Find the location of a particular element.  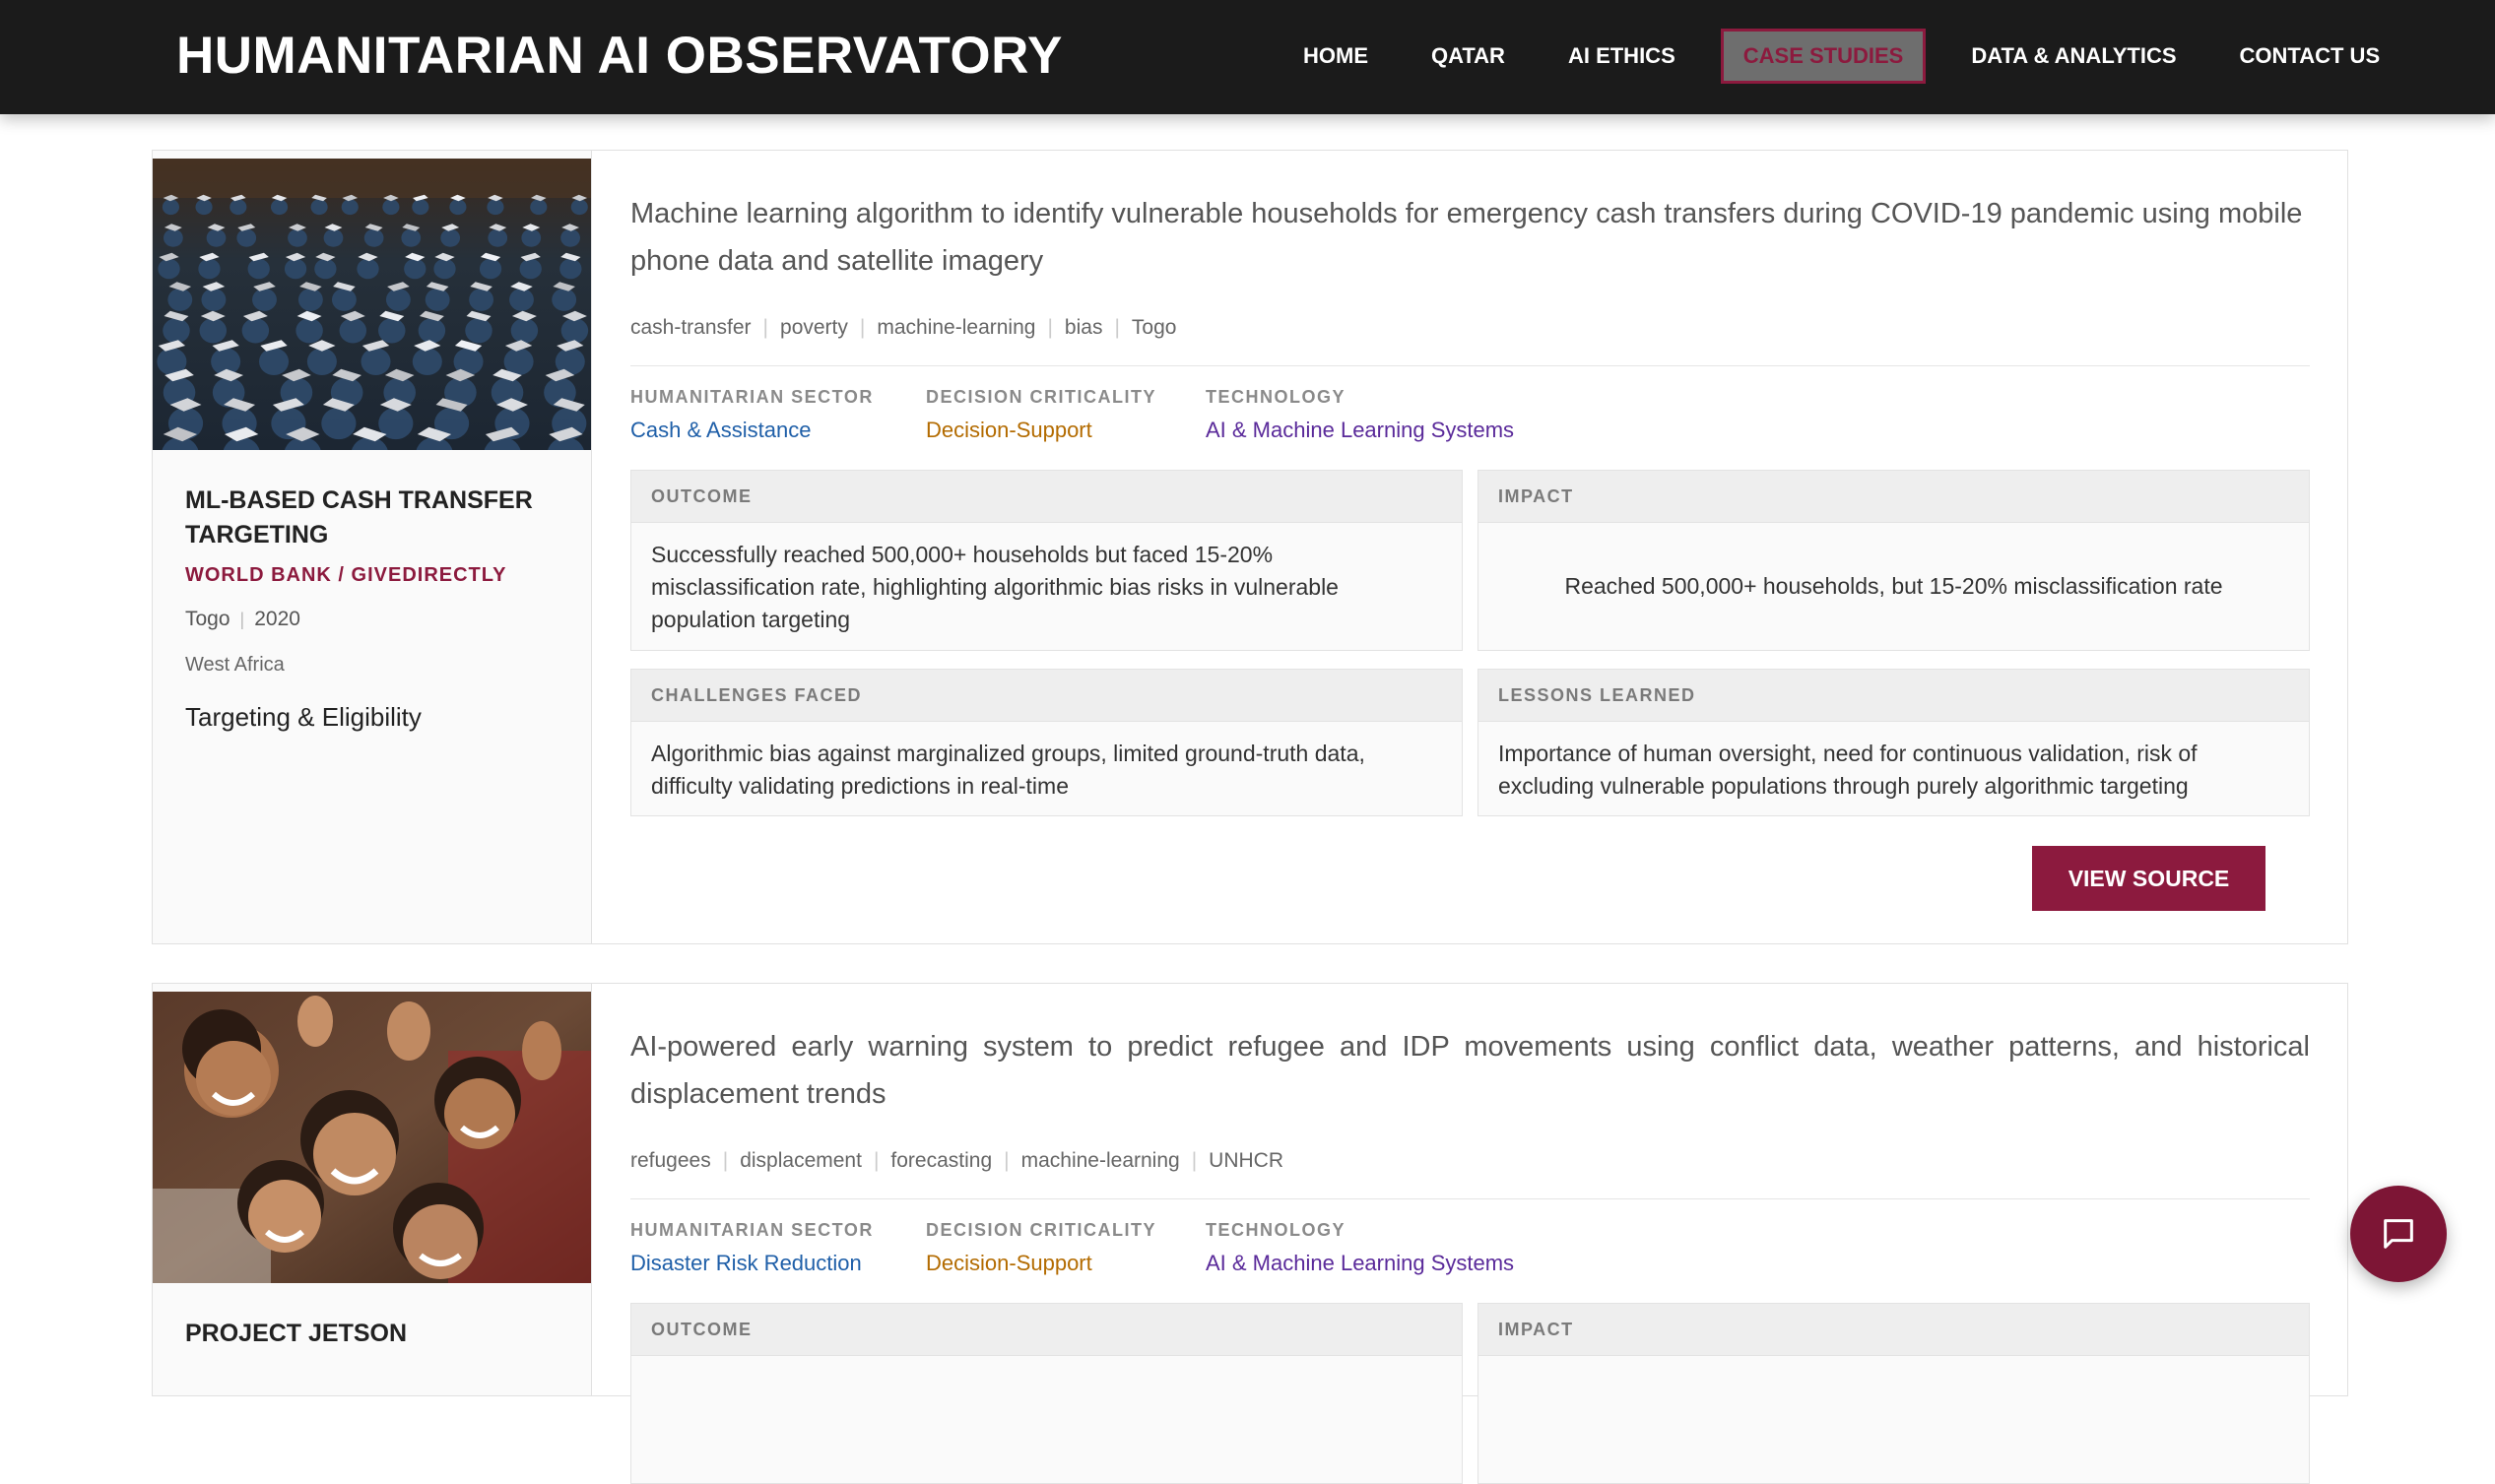

case-sidebar: PROJECT JETSON is located at coordinates (372, 1189).